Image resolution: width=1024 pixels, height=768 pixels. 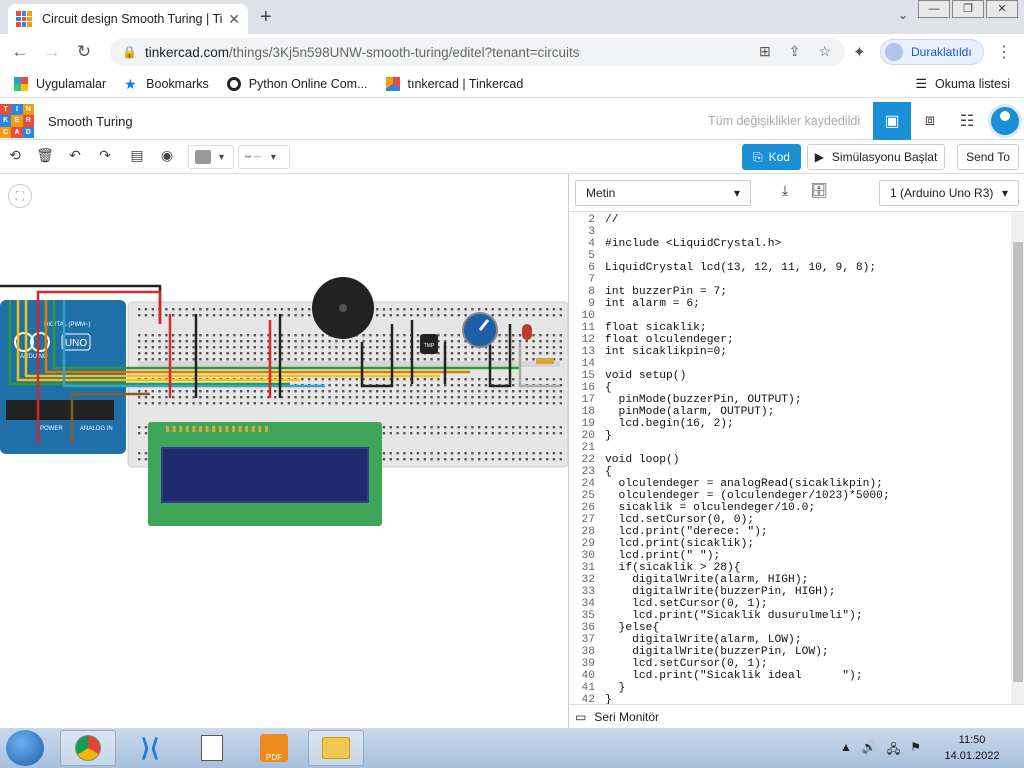 I want to click on rotate-icon: ⟲, so click(x=15, y=155).